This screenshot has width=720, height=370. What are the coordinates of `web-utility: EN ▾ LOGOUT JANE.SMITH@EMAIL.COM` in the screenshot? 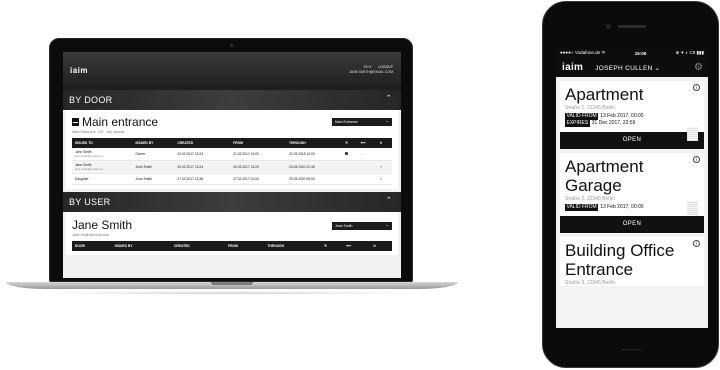 It's located at (371, 70).